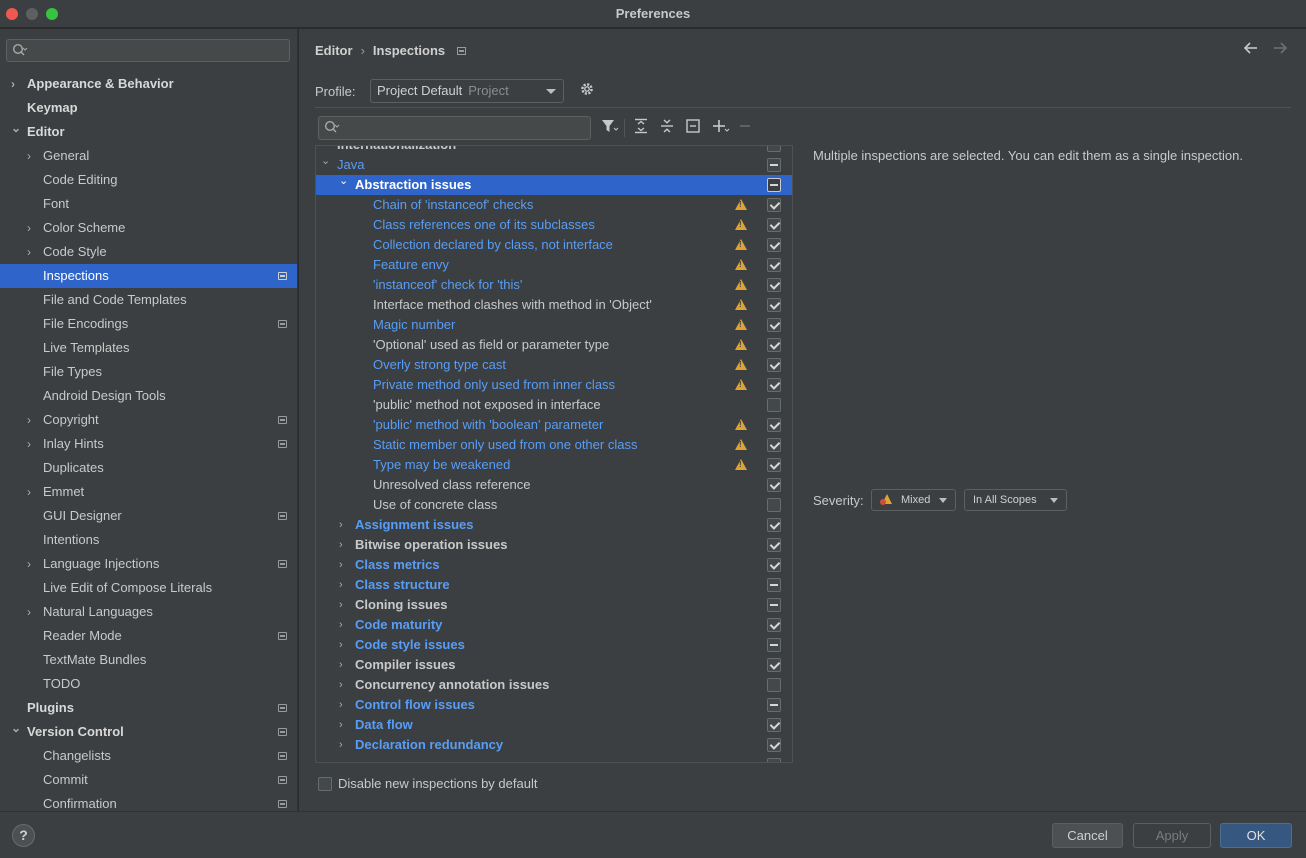  What do you see at coordinates (148, 444) in the screenshot?
I see `sidebar-item-inlay-hints: › Inlay Hints` at bounding box center [148, 444].